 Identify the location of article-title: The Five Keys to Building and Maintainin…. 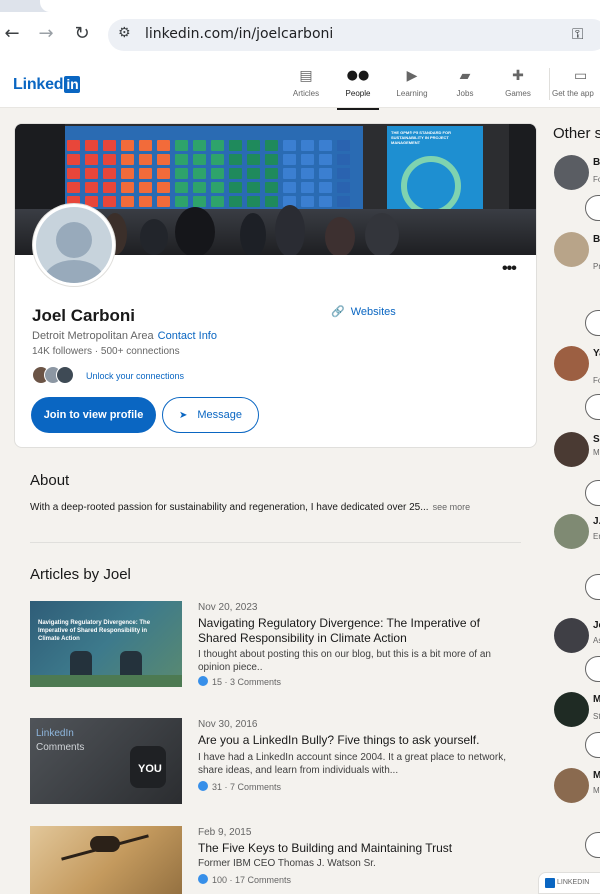
(353, 848).